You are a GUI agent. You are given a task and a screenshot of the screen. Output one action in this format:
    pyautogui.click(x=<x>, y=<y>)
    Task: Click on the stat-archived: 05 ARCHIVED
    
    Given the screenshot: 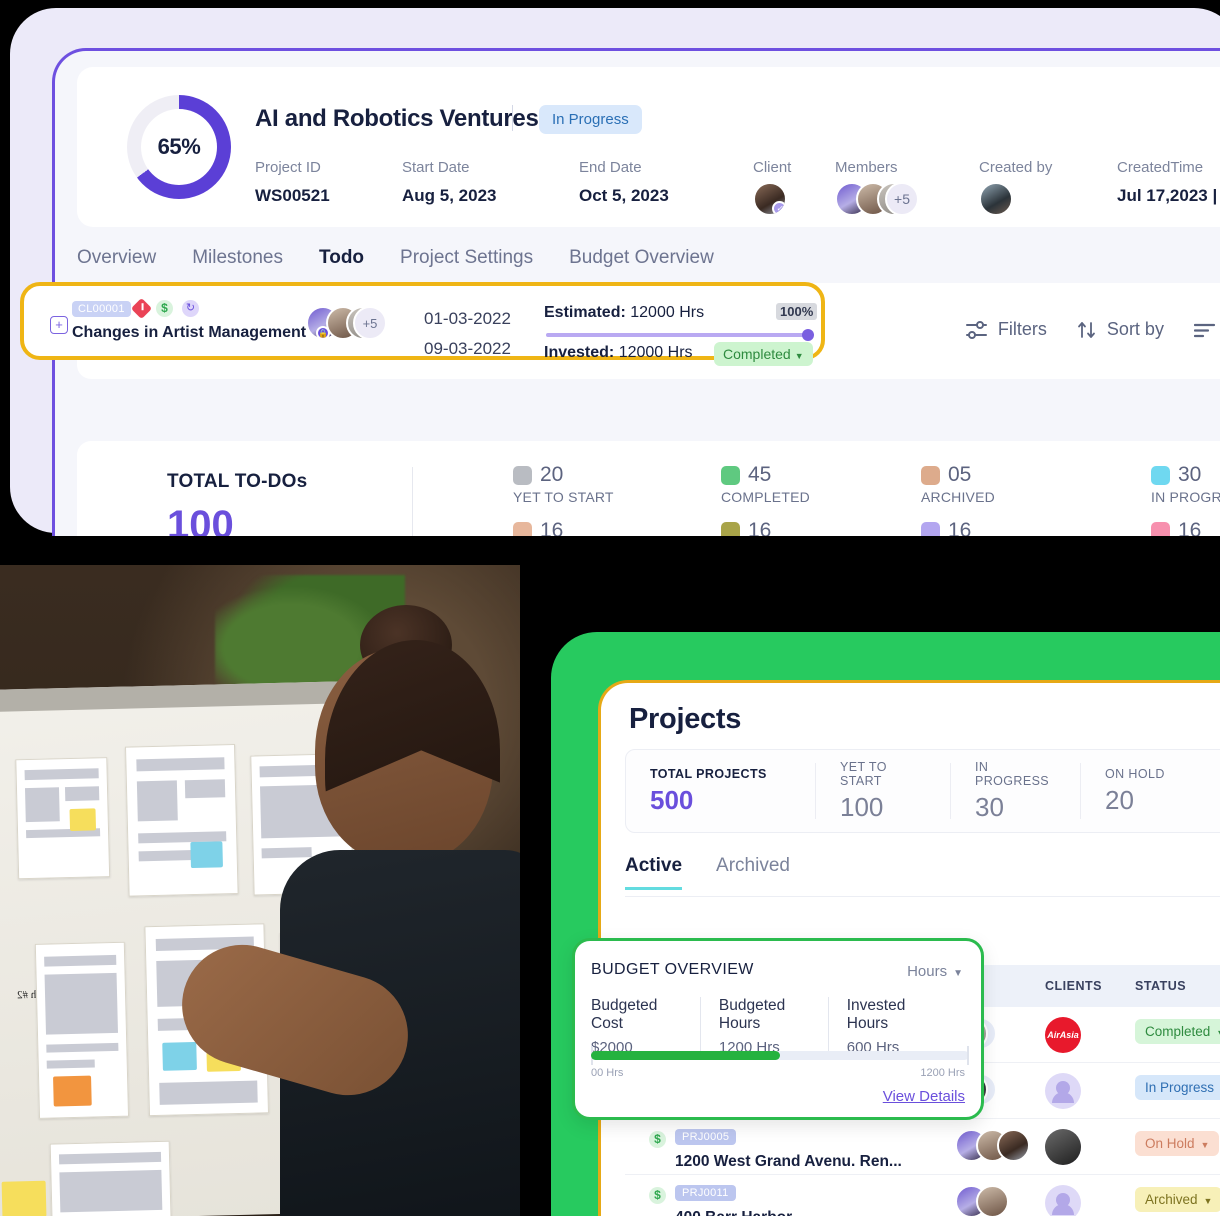 What is the action you would take?
    pyautogui.click(x=1036, y=484)
    